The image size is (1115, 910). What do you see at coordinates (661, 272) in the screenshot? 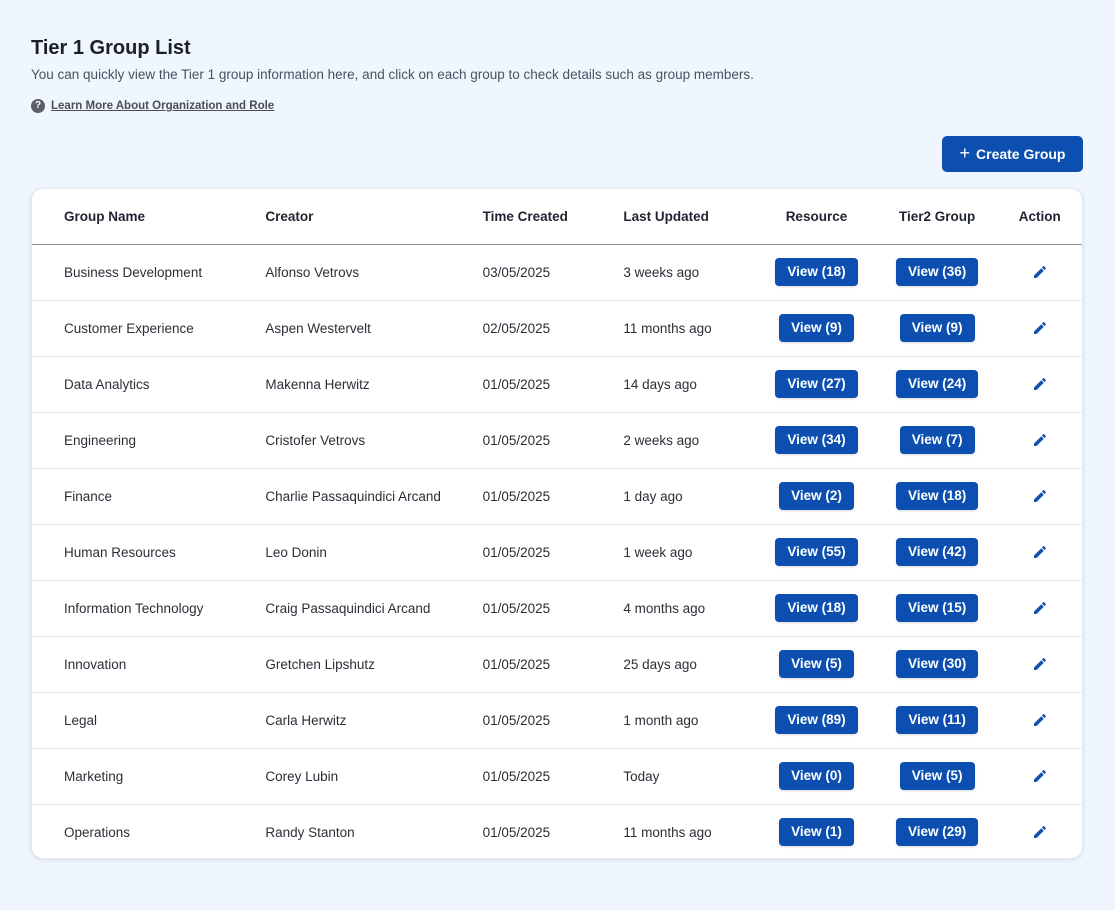
I see `last-updated-cell: 3 weeks ago` at bounding box center [661, 272].